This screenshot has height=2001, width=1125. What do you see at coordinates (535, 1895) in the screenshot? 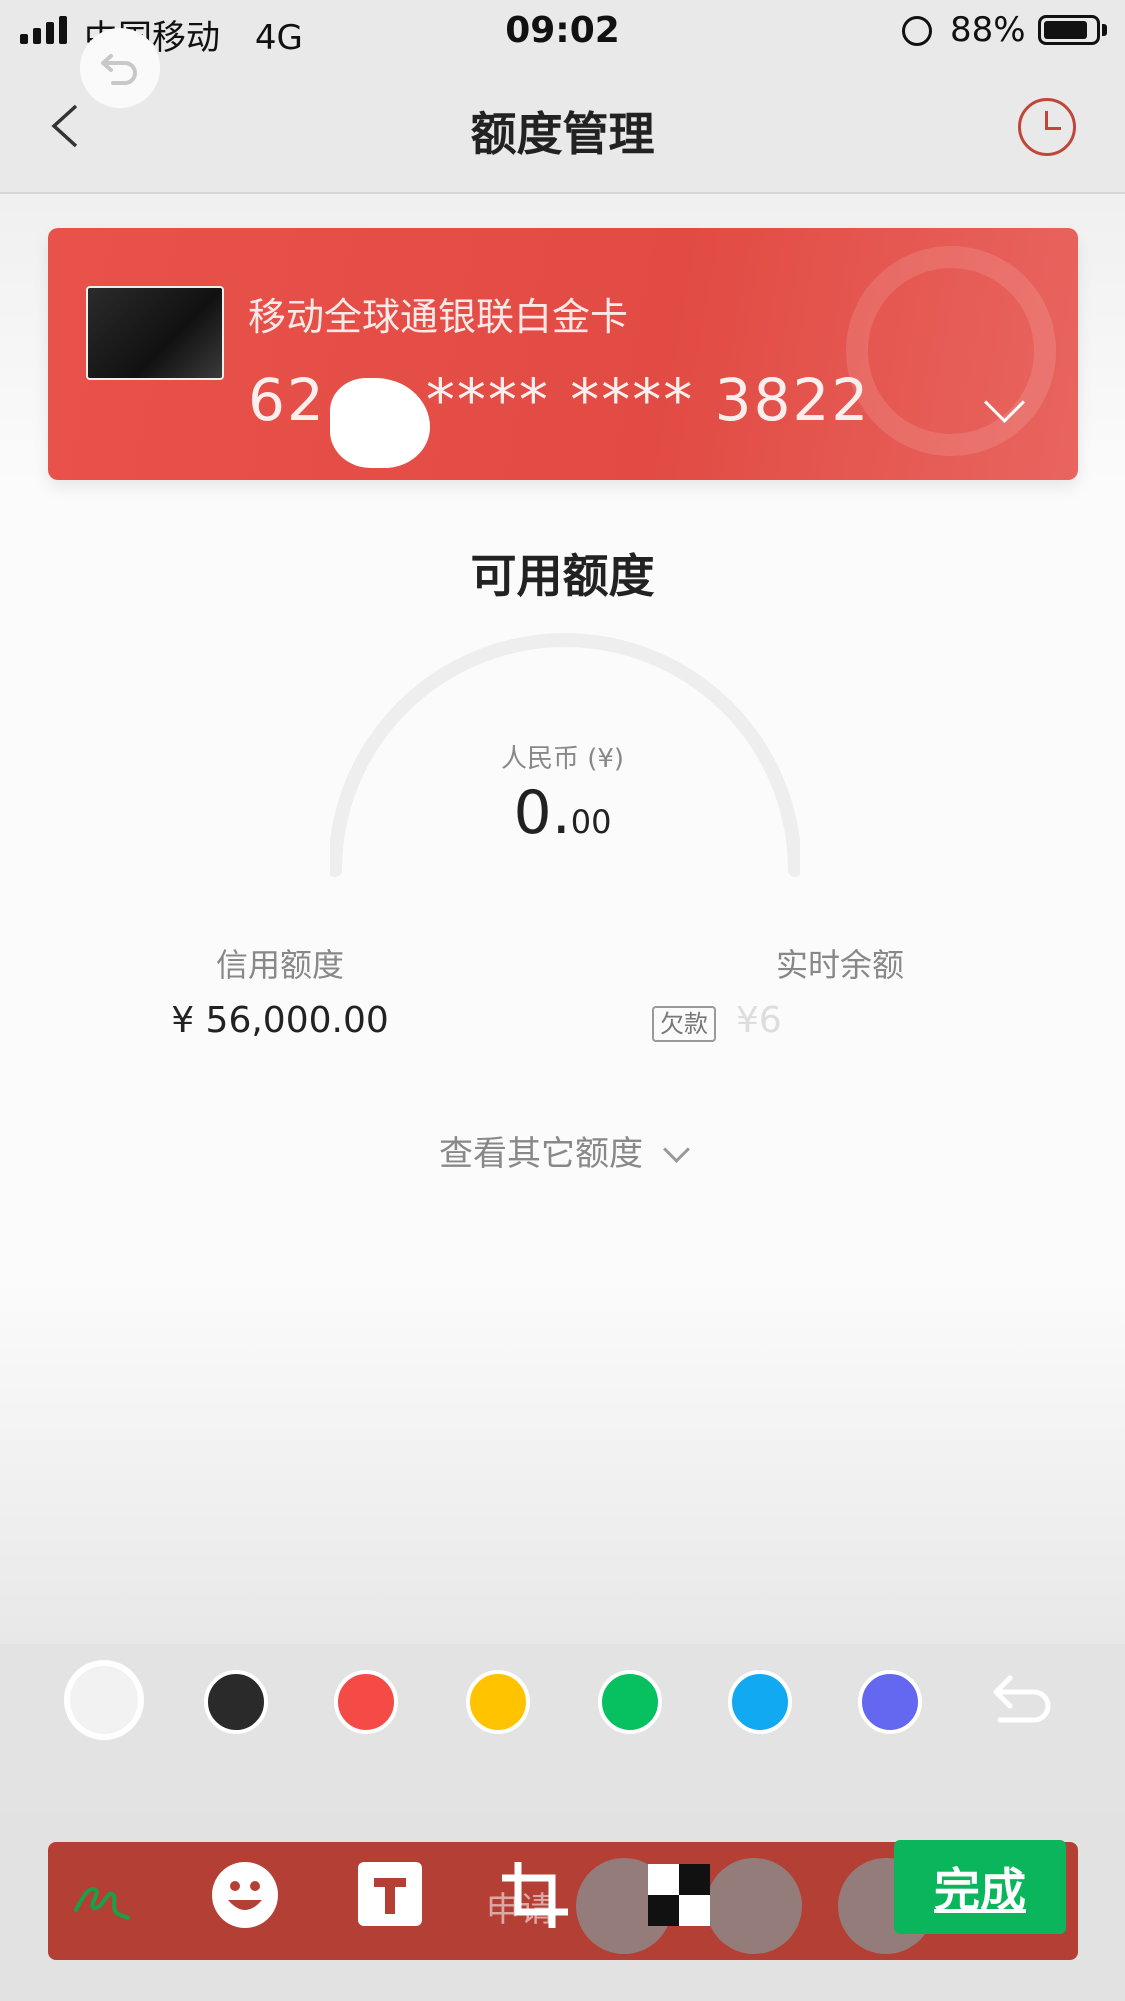
I see `crop-icon` at bounding box center [535, 1895].